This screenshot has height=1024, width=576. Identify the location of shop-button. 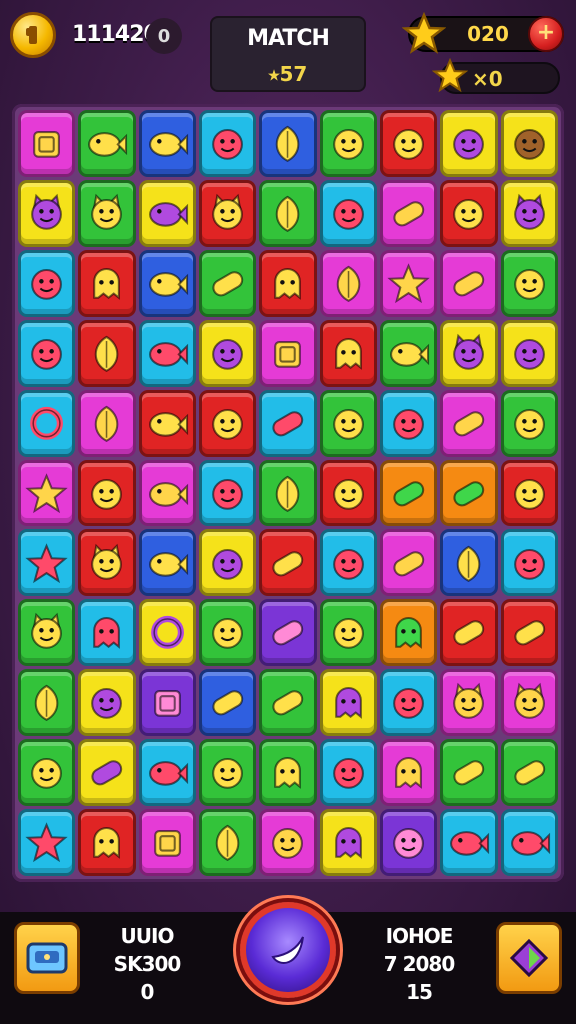
(47, 958).